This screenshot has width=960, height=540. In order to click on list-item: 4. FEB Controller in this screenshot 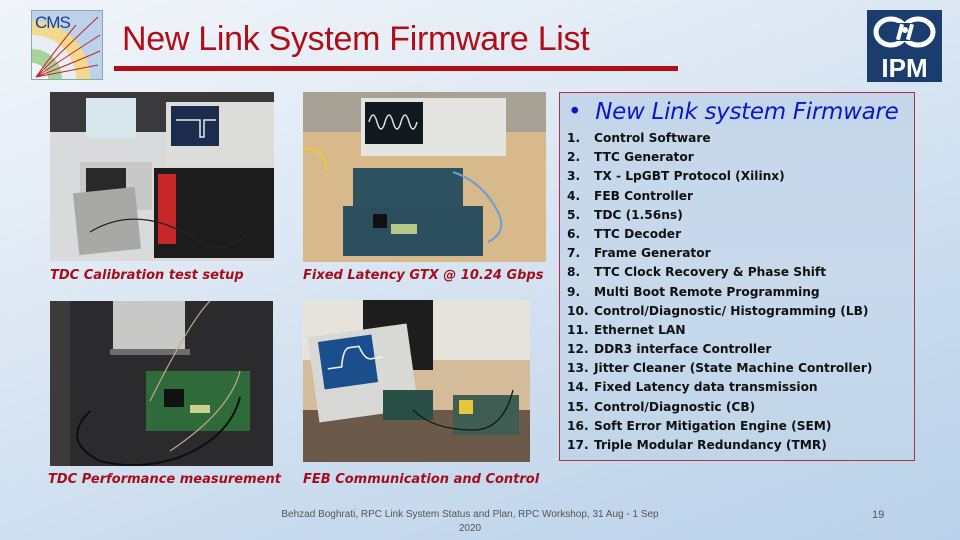, I will do `click(630, 195)`.